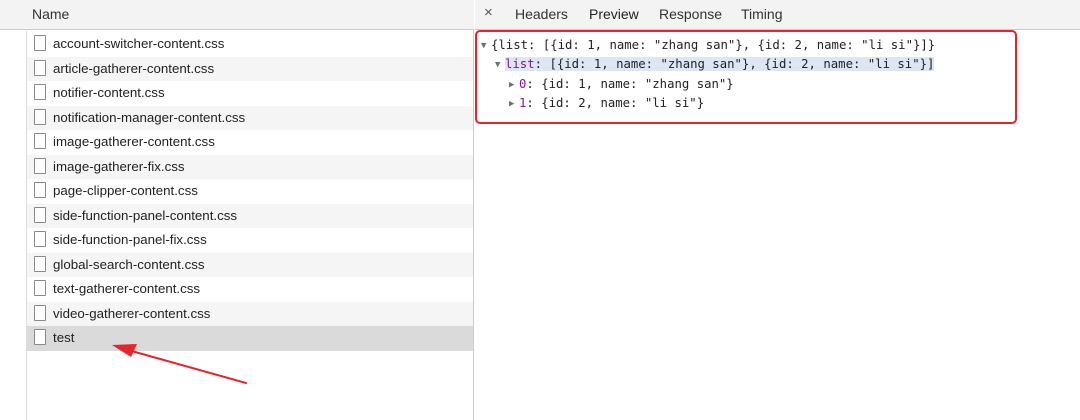 This screenshot has width=1080, height=420. I want to click on red-arrow-annotation, so click(179, 364).